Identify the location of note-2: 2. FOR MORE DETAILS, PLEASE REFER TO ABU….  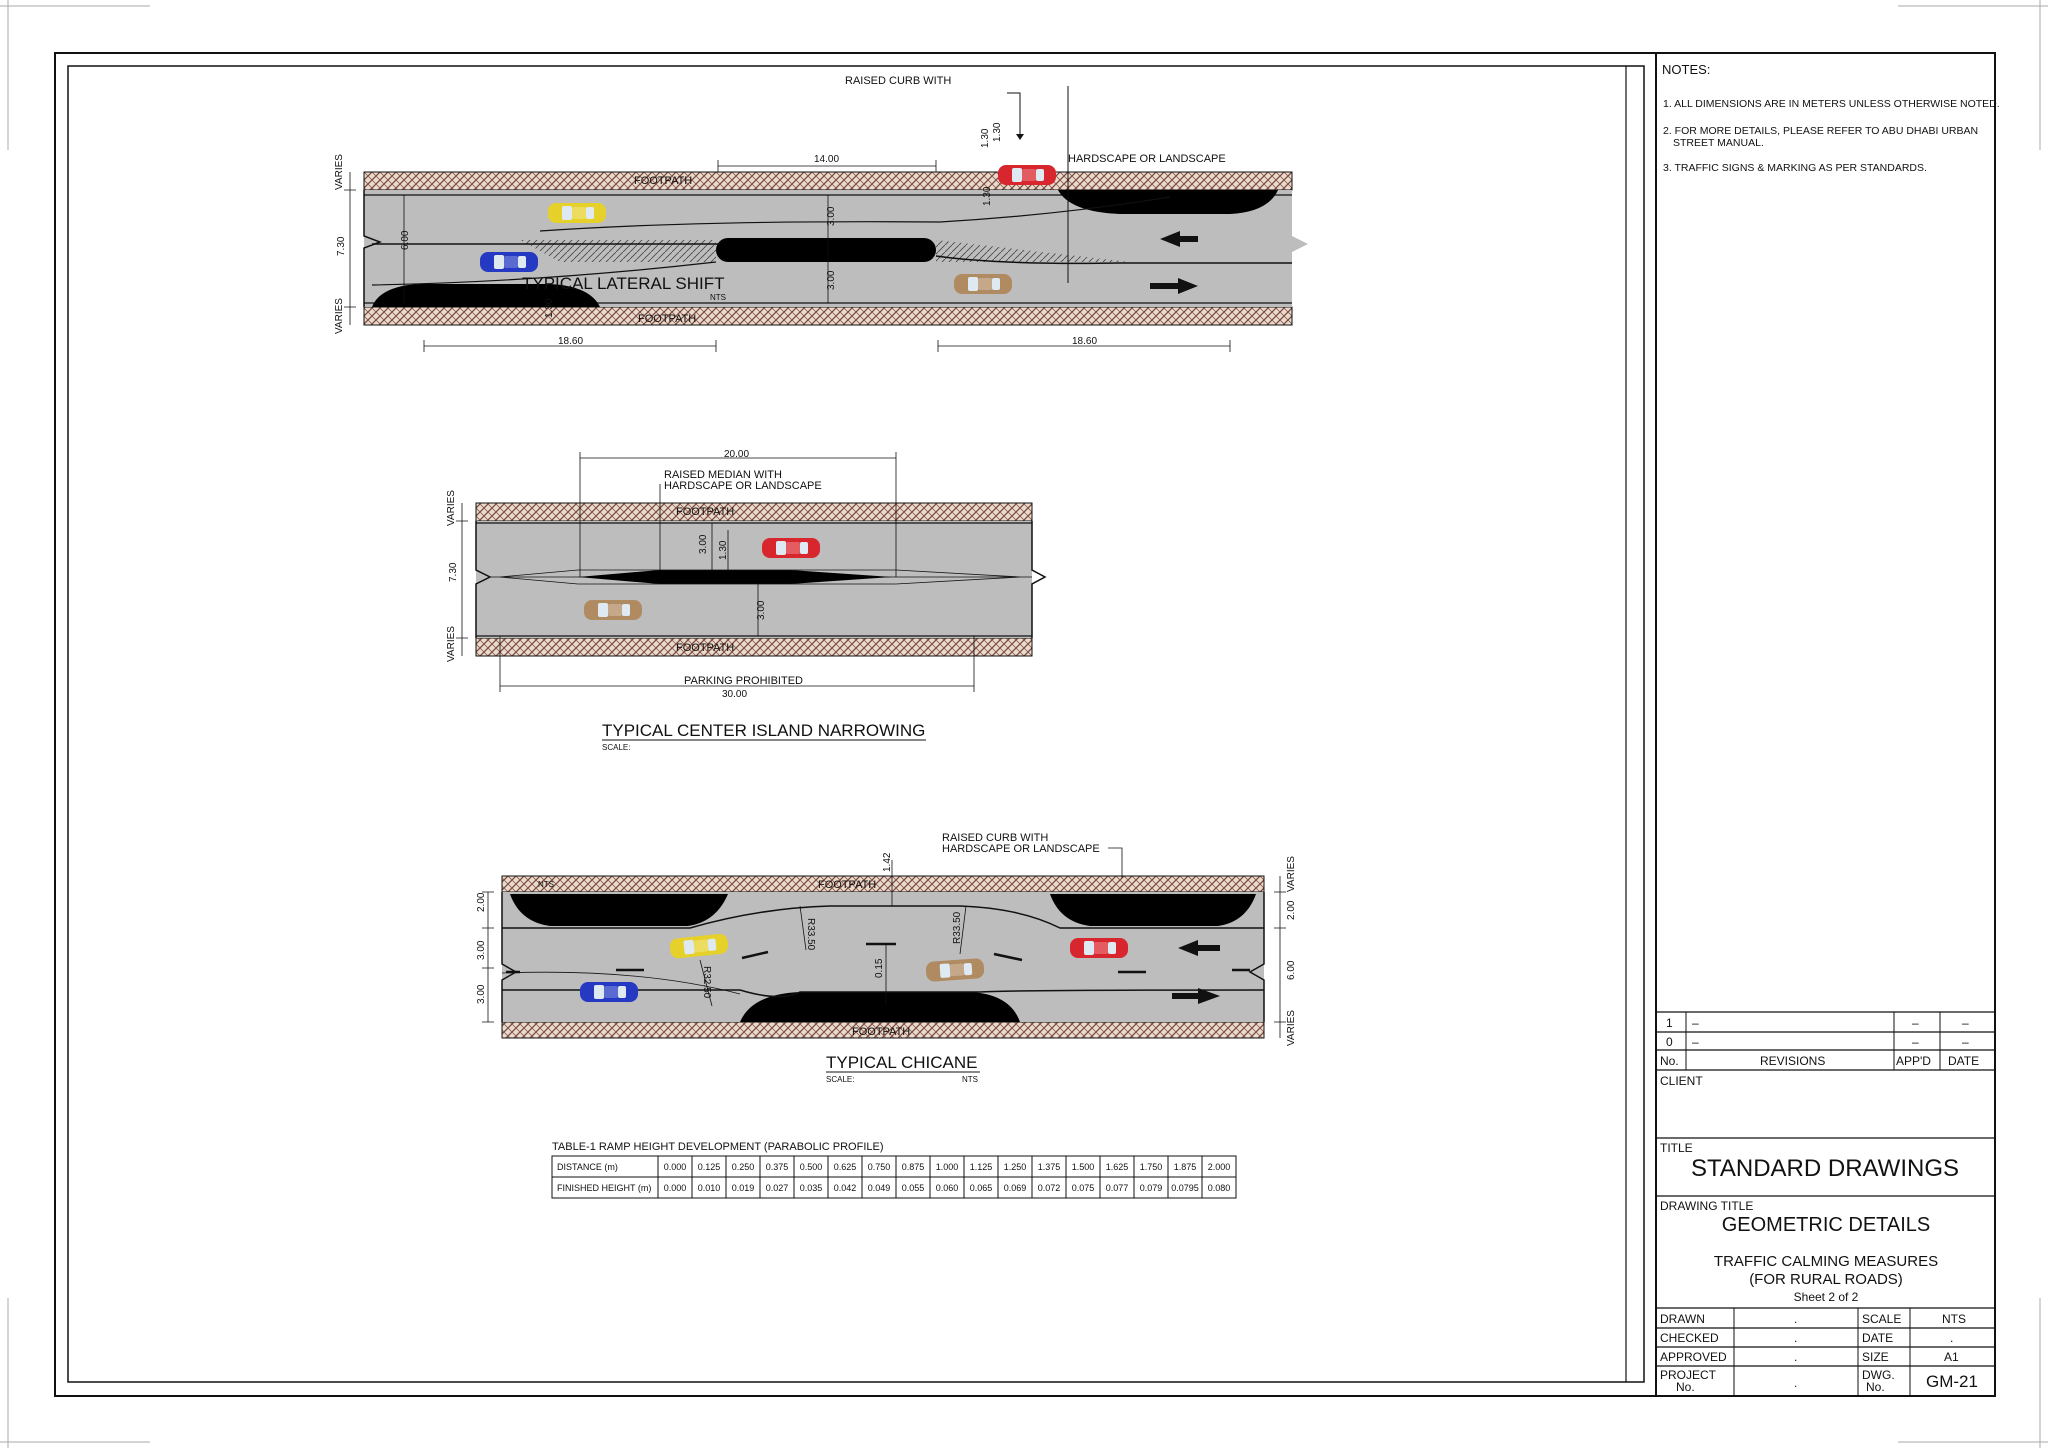
(1820, 131).